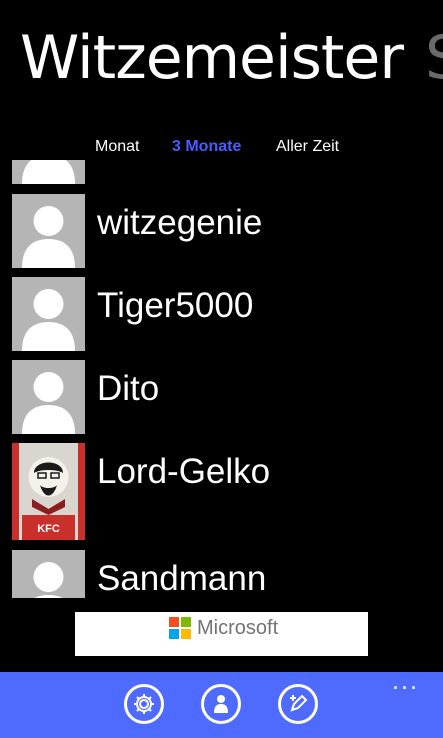  I want to click on new-joke-button, so click(298, 704).